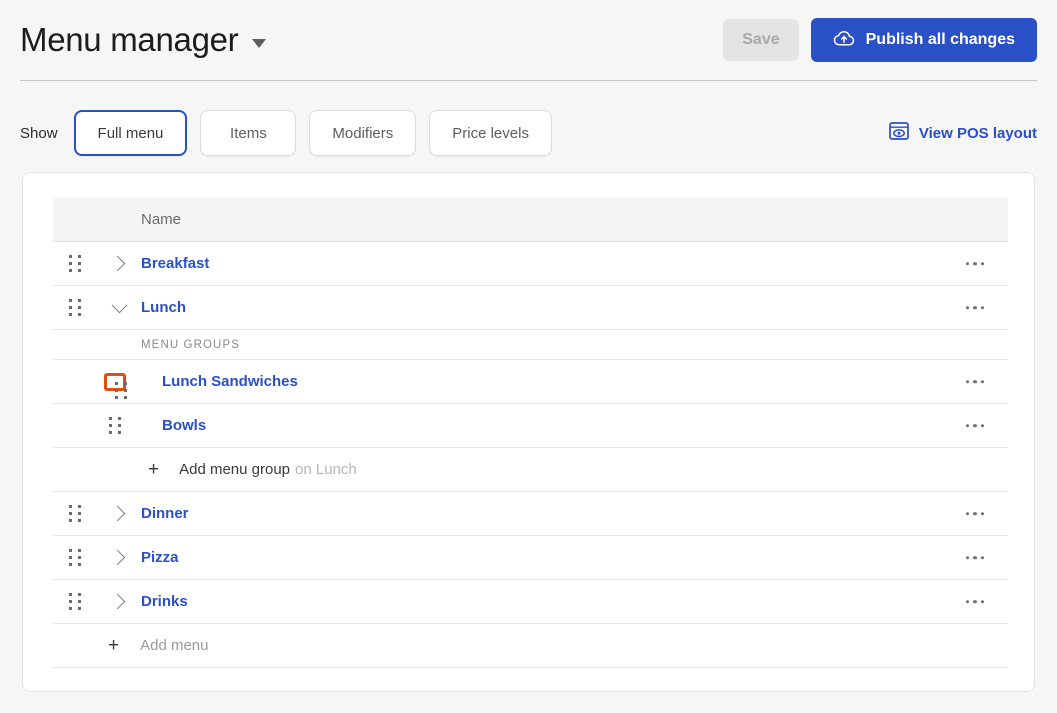  I want to click on caret-down-icon, so click(259, 43).